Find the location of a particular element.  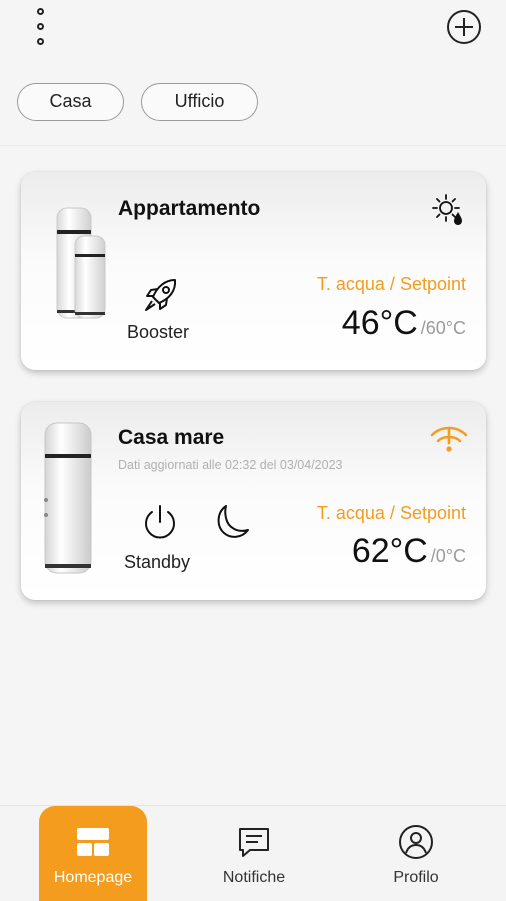

more-menu-icon is located at coordinates (42, 27).